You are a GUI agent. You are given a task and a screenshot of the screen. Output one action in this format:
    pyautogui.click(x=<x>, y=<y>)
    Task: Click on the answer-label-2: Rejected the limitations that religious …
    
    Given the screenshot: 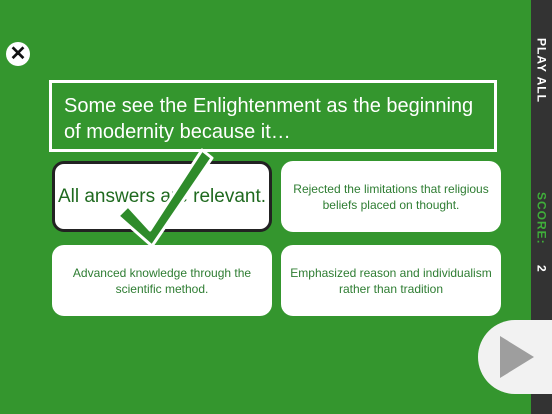 What is the action you would take?
    pyautogui.click(x=391, y=196)
    